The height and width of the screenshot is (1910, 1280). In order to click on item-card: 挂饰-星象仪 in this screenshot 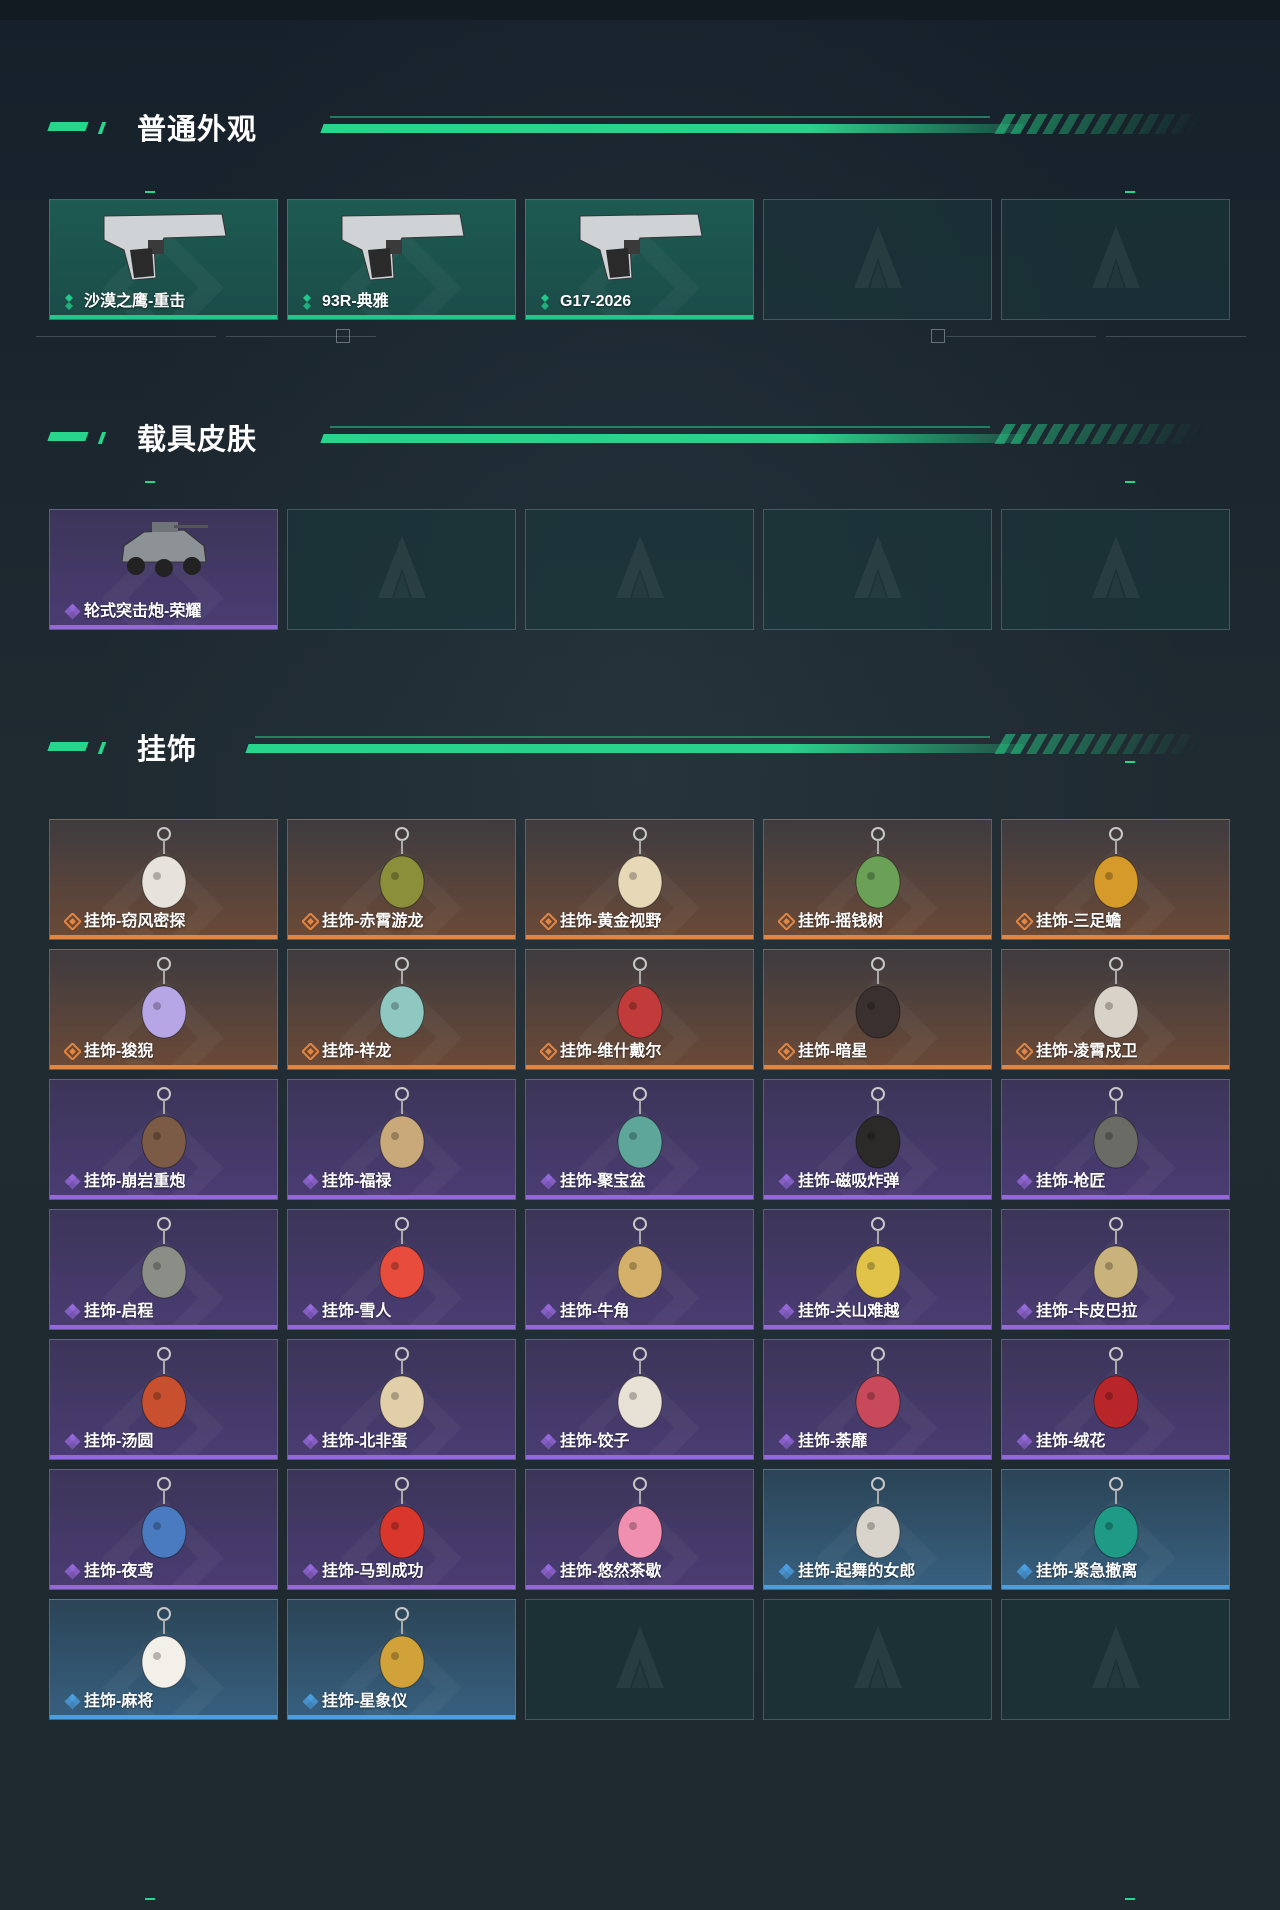, I will do `click(401, 1659)`.